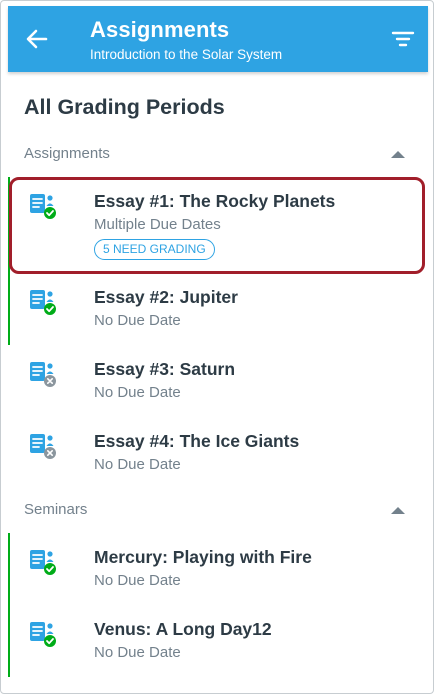 This screenshot has height=694, width=434. Describe the element at coordinates (124, 107) in the screenshot. I see `grading-period-title: All Grading Periods` at that location.